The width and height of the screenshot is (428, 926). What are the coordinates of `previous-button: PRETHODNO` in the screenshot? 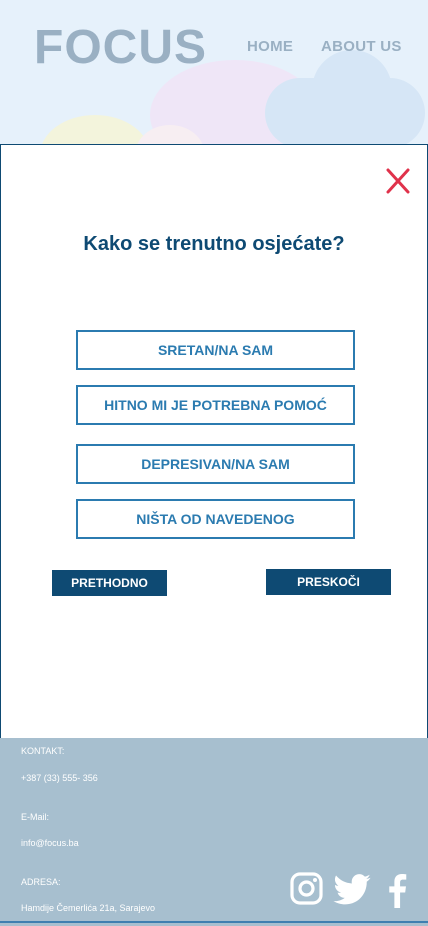 It's located at (109, 583).